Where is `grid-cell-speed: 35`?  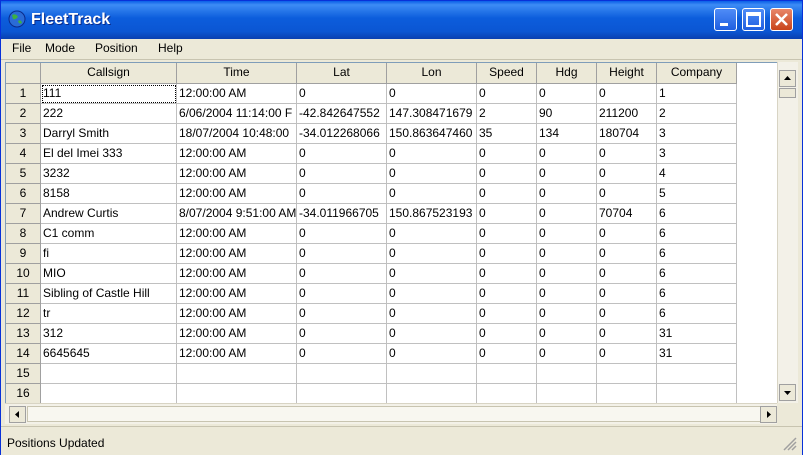
grid-cell-speed: 35 is located at coordinates (507, 134).